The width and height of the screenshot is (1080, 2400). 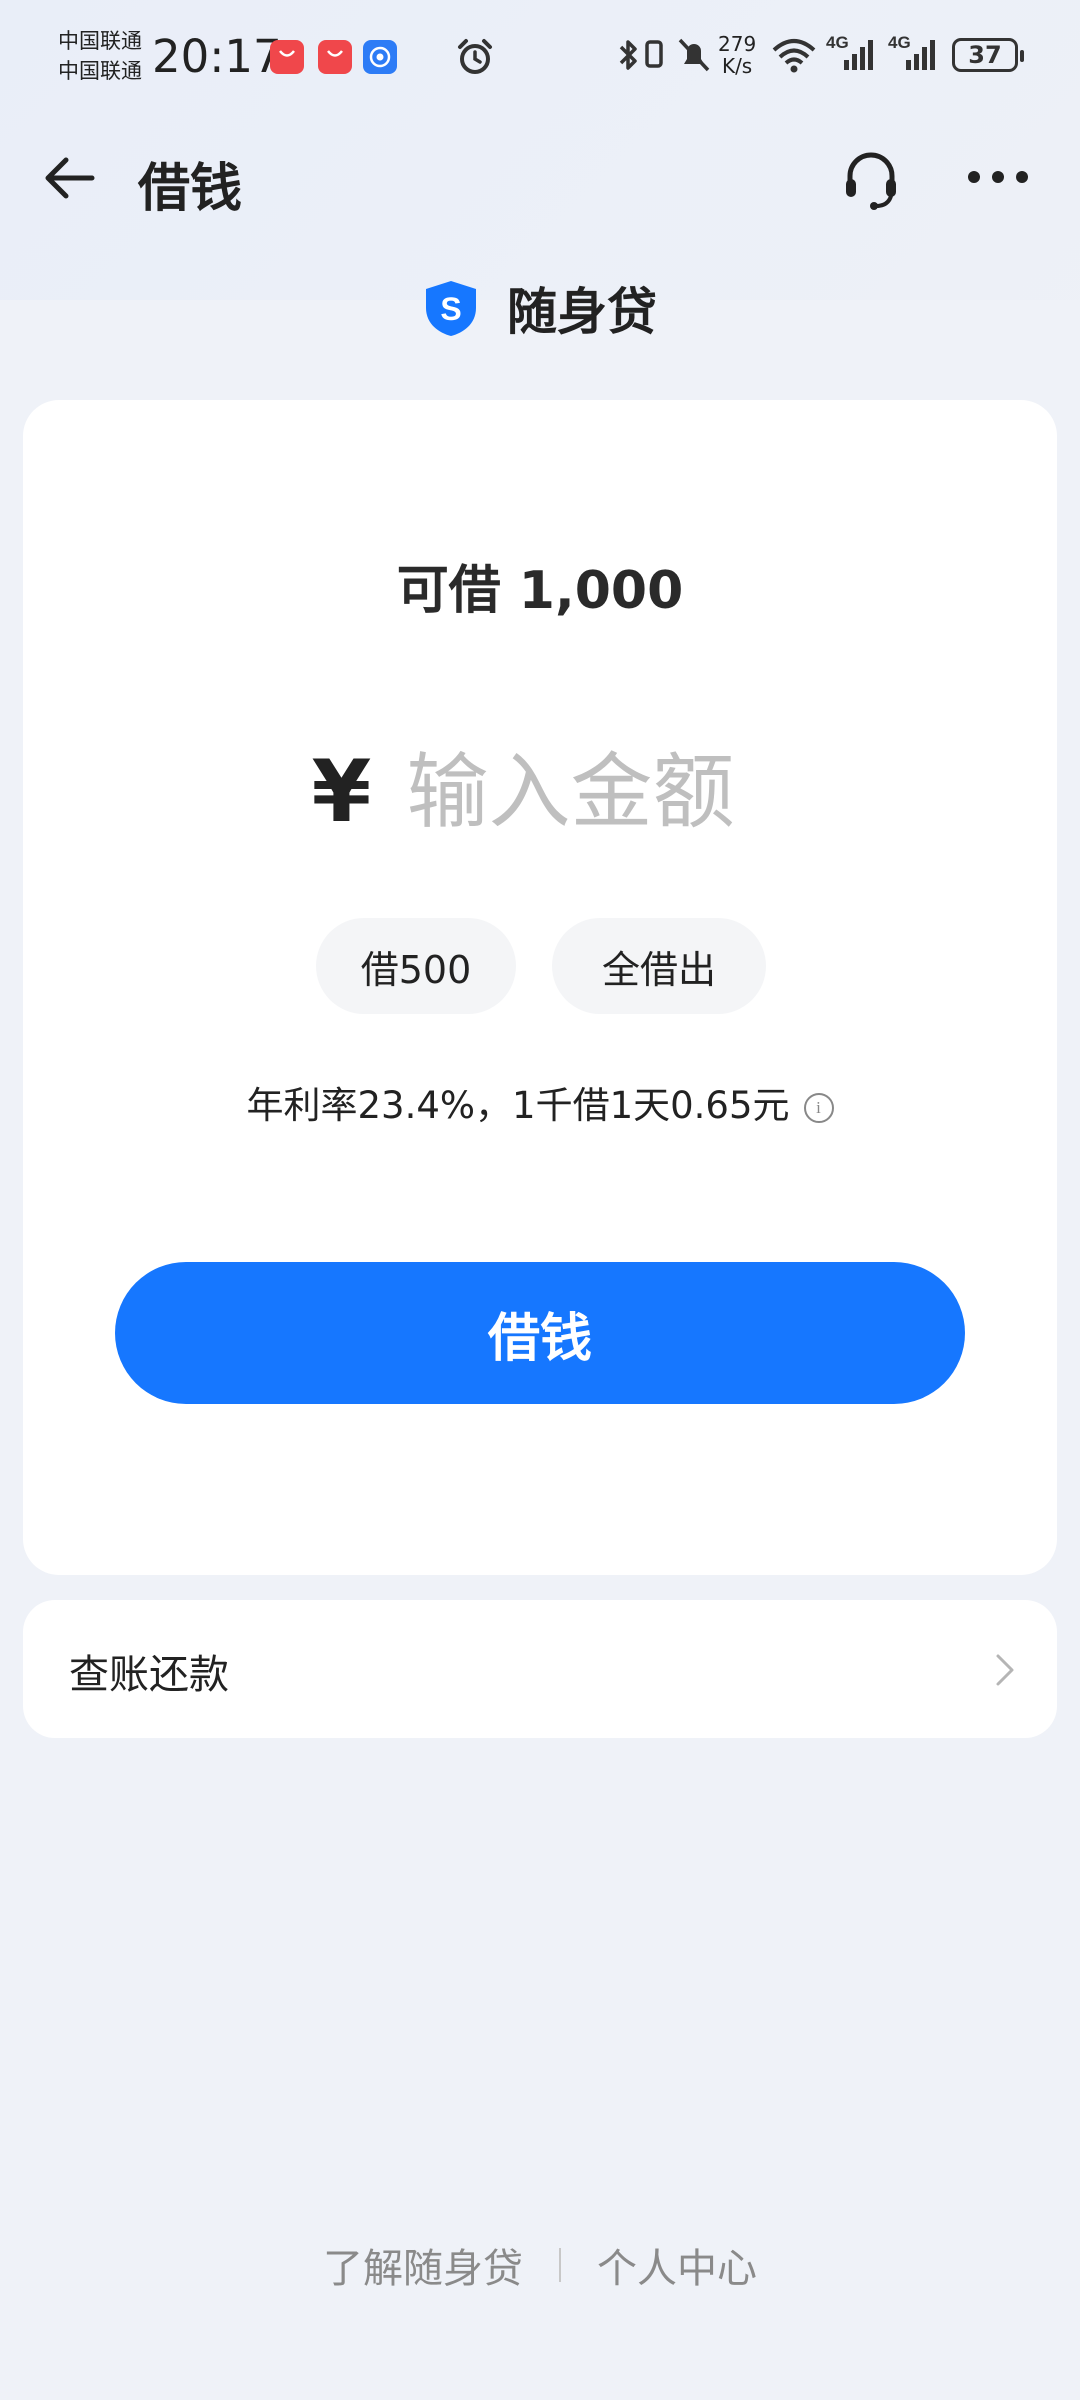 I want to click on network-speed-unit: K/s, so click(x=737, y=66).